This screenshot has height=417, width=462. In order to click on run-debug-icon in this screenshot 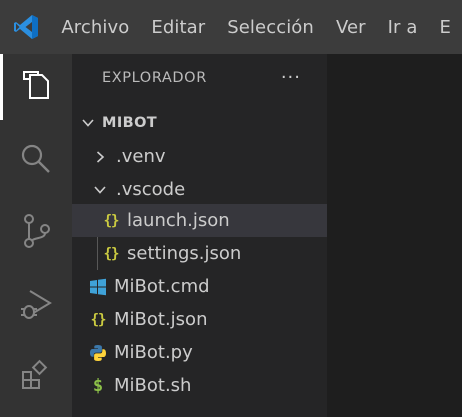, I will do `click(36, 307)`.